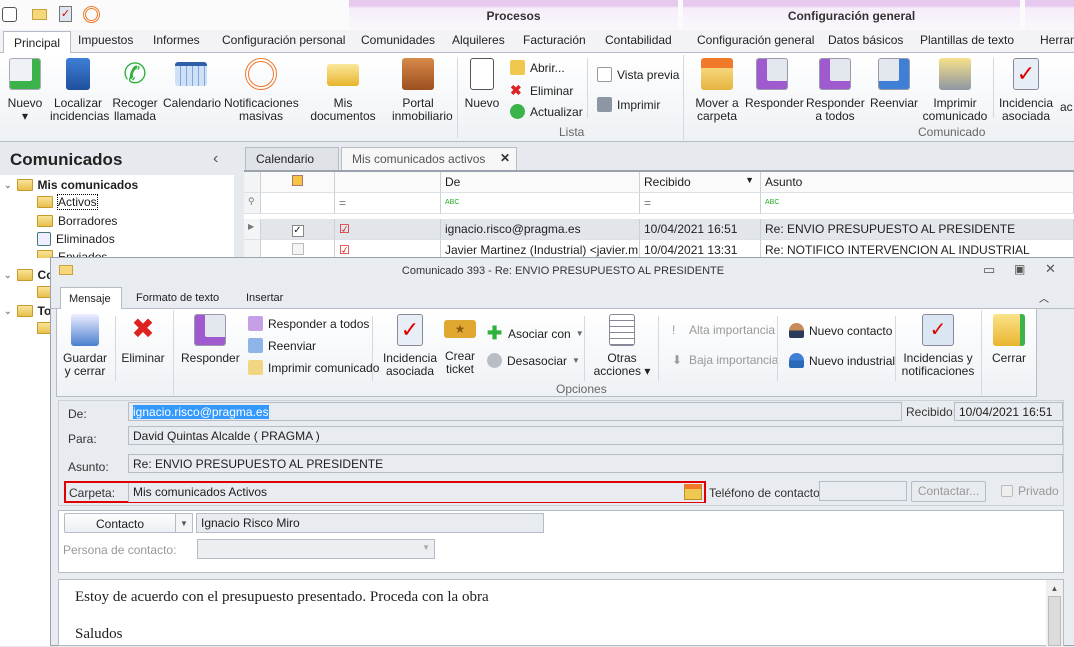  What do you see at coordinates (282, 345) in the screenshot?
I see `reenviar-dialog-button: Reenviar` at bounding box center [282, 345].